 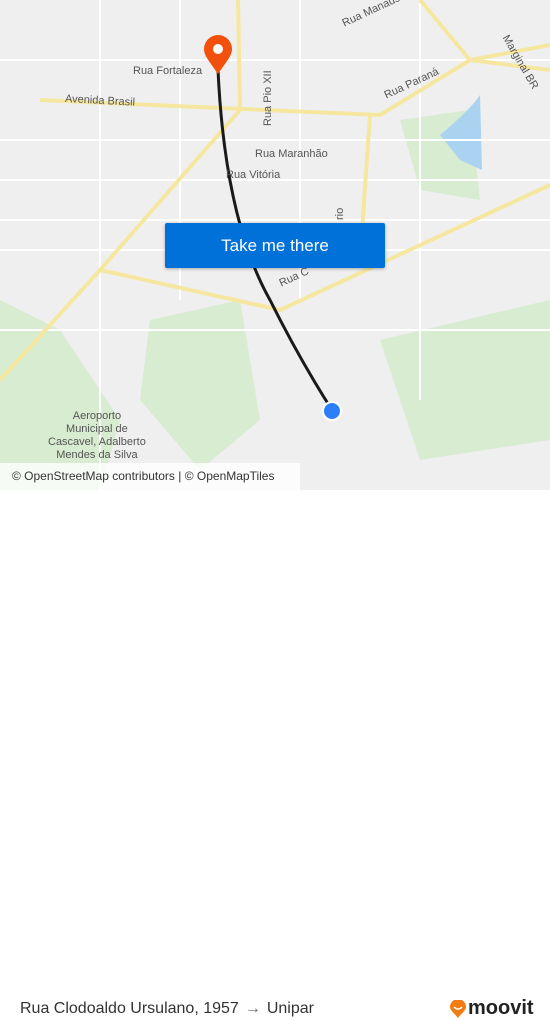 I want to click on route-summary: Rua Clodoaldo Ursulano, 1957 → Unipar, so click(x=167, y=1009).